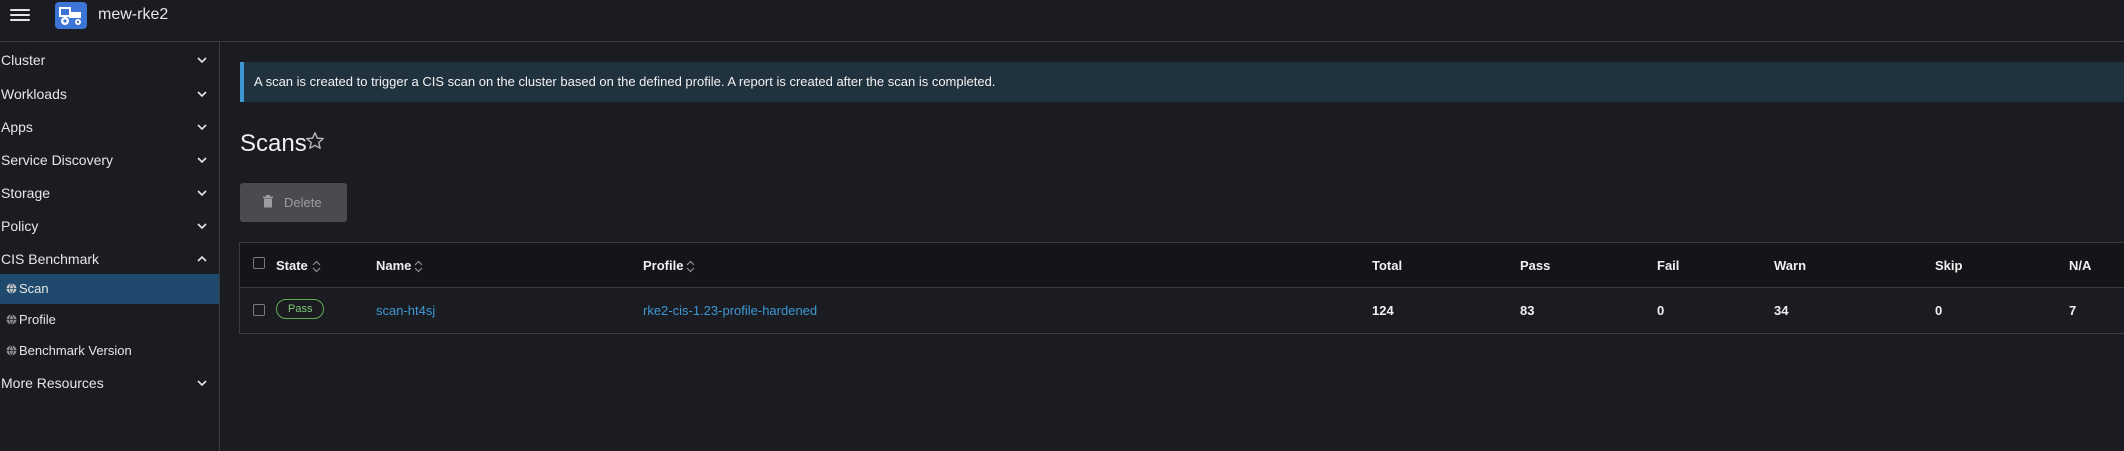 This screenshot has width=2124, height=451. Describe the element at coordinates (300, 309) in the screenshot. I see `status-badge: Pass` at that location.